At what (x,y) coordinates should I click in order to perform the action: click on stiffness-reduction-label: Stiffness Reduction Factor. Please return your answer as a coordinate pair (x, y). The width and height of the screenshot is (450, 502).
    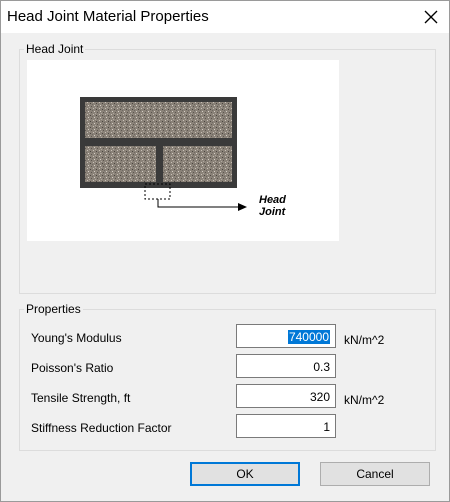
    Looking at the image, I should click on (101, 428).